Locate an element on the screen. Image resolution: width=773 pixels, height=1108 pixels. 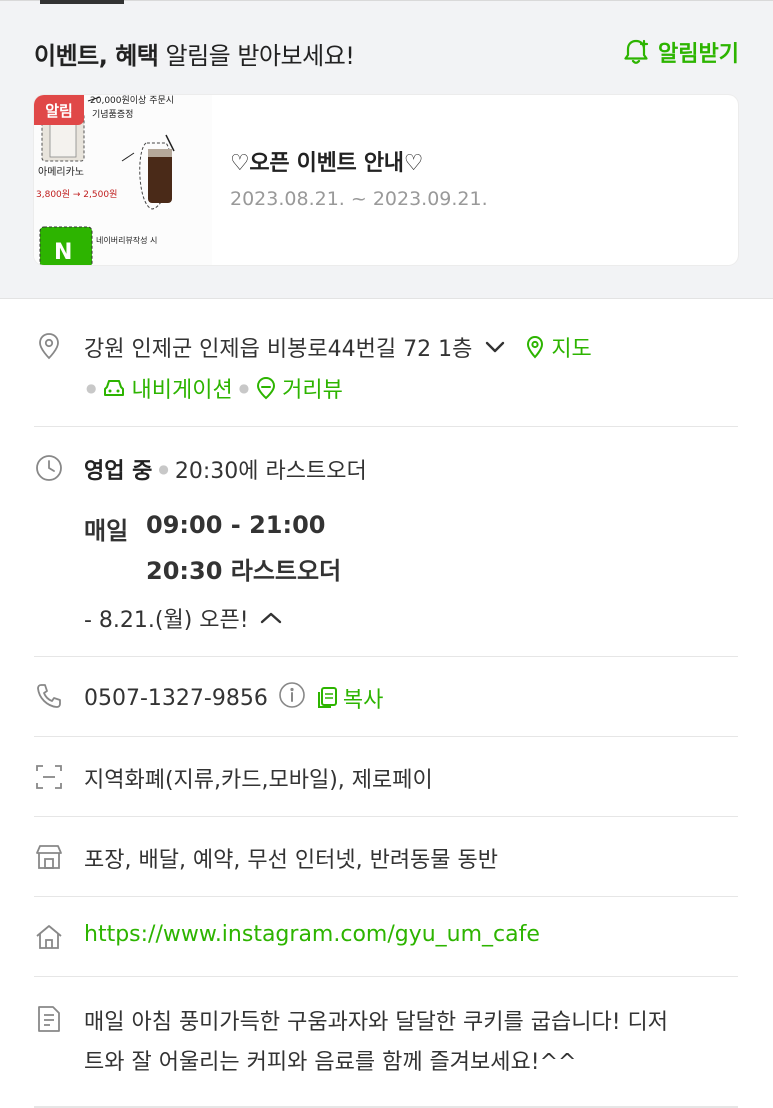
alert-subscribe-button: 알림받기 is located at coordinates (680, 52).